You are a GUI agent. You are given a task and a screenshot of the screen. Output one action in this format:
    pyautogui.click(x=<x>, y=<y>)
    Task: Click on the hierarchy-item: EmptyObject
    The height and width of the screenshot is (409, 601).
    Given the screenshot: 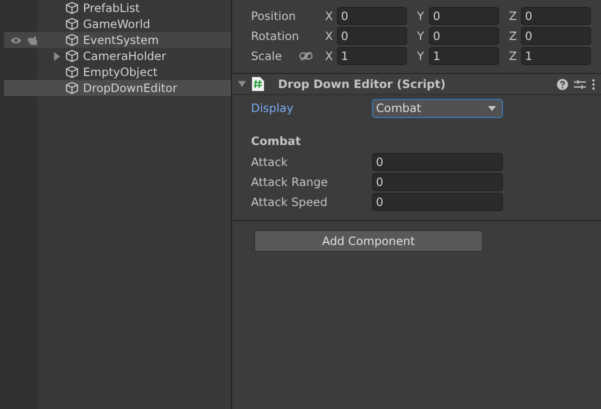 What is the action you would take?
    pyautogui.click(x=134, y=72)
    